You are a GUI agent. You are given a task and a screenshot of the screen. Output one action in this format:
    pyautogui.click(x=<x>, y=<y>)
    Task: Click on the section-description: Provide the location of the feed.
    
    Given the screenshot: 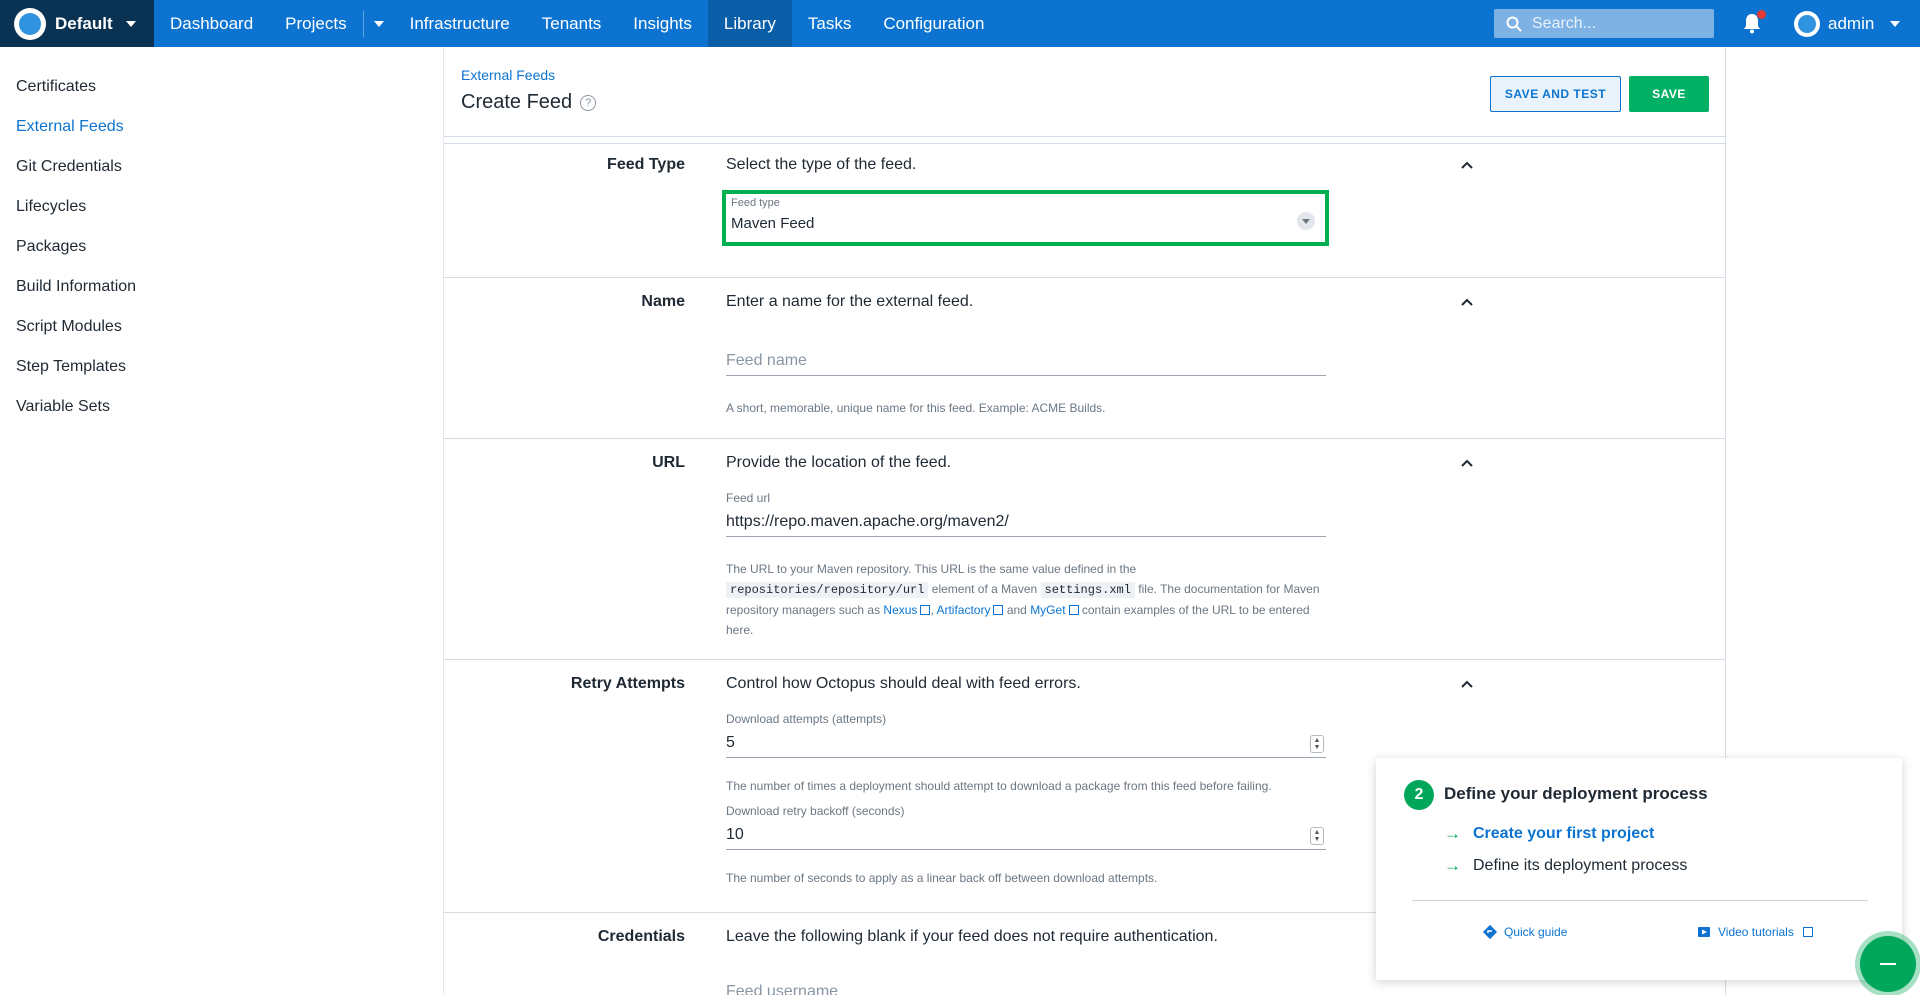 What is the action you would take?
    pyautogui.click(x=839, y=462)
    